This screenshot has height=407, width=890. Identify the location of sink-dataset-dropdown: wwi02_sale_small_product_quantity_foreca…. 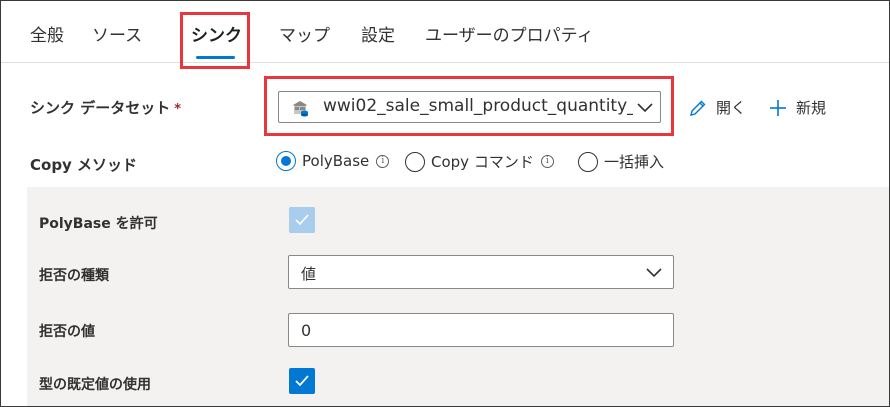
(469, 107).